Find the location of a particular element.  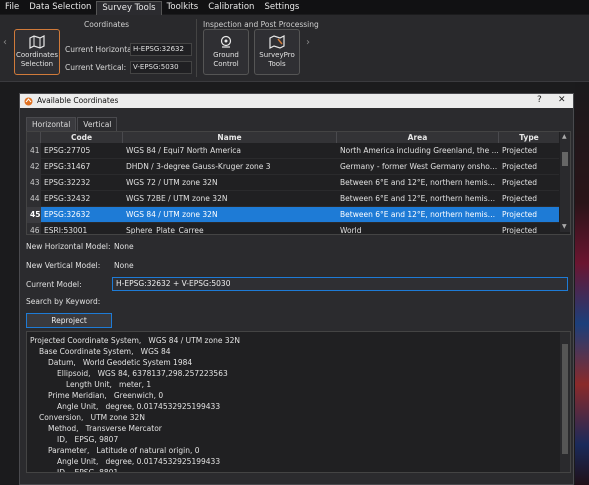

cell-name: WGS 72BE / UTM zone 32N is located at coordinates (177, 198).